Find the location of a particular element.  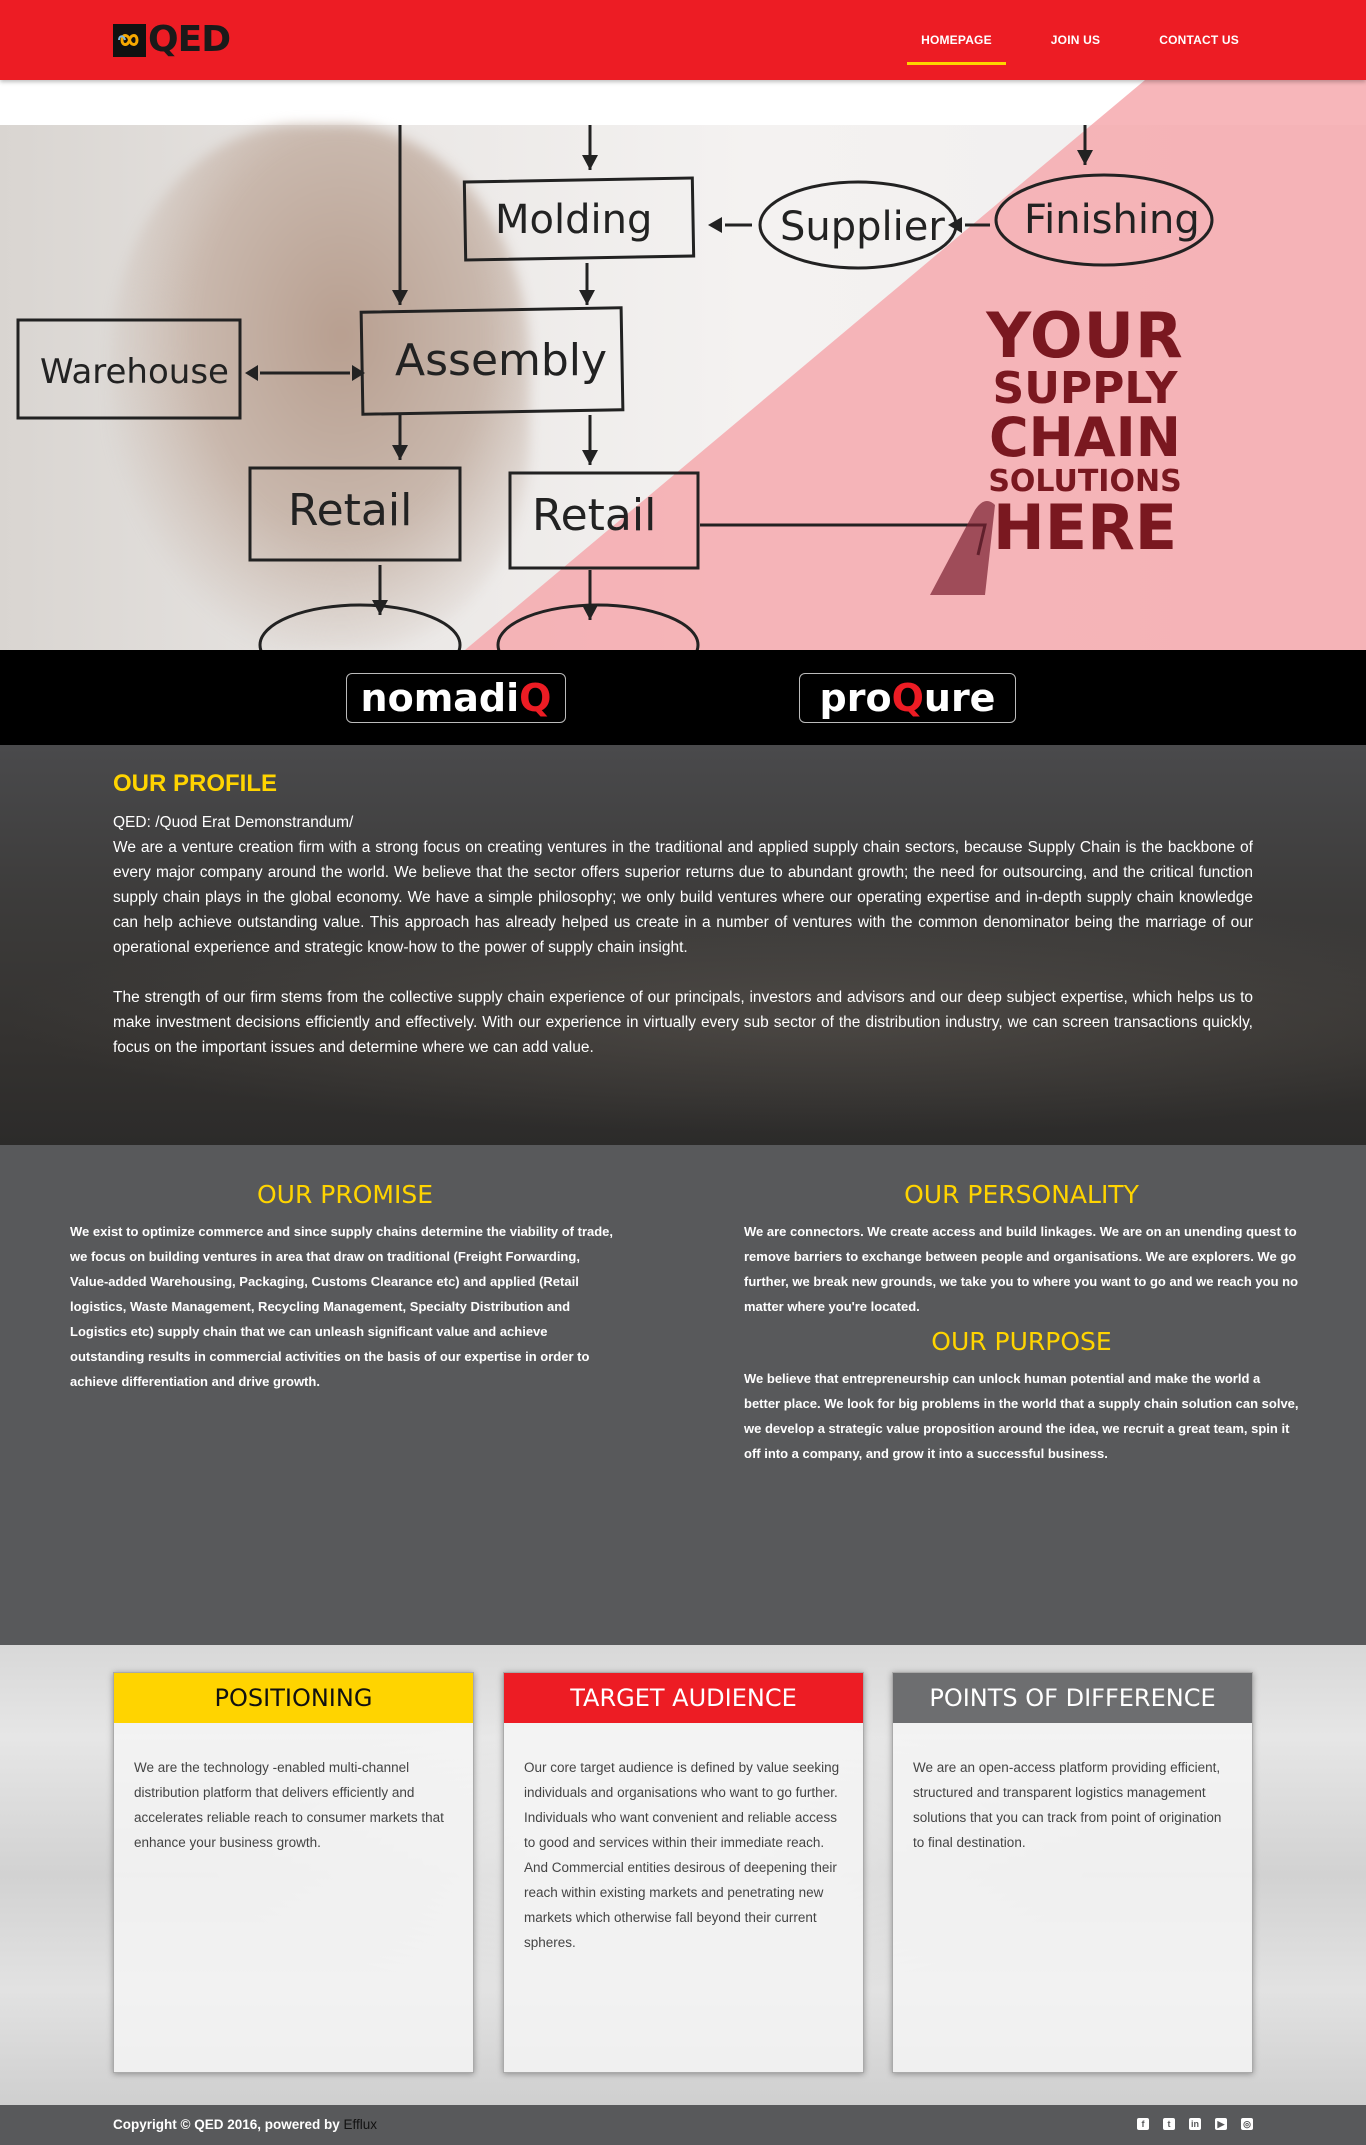

instagram-icon: ◎ is located at coordinates (1247, 2124).